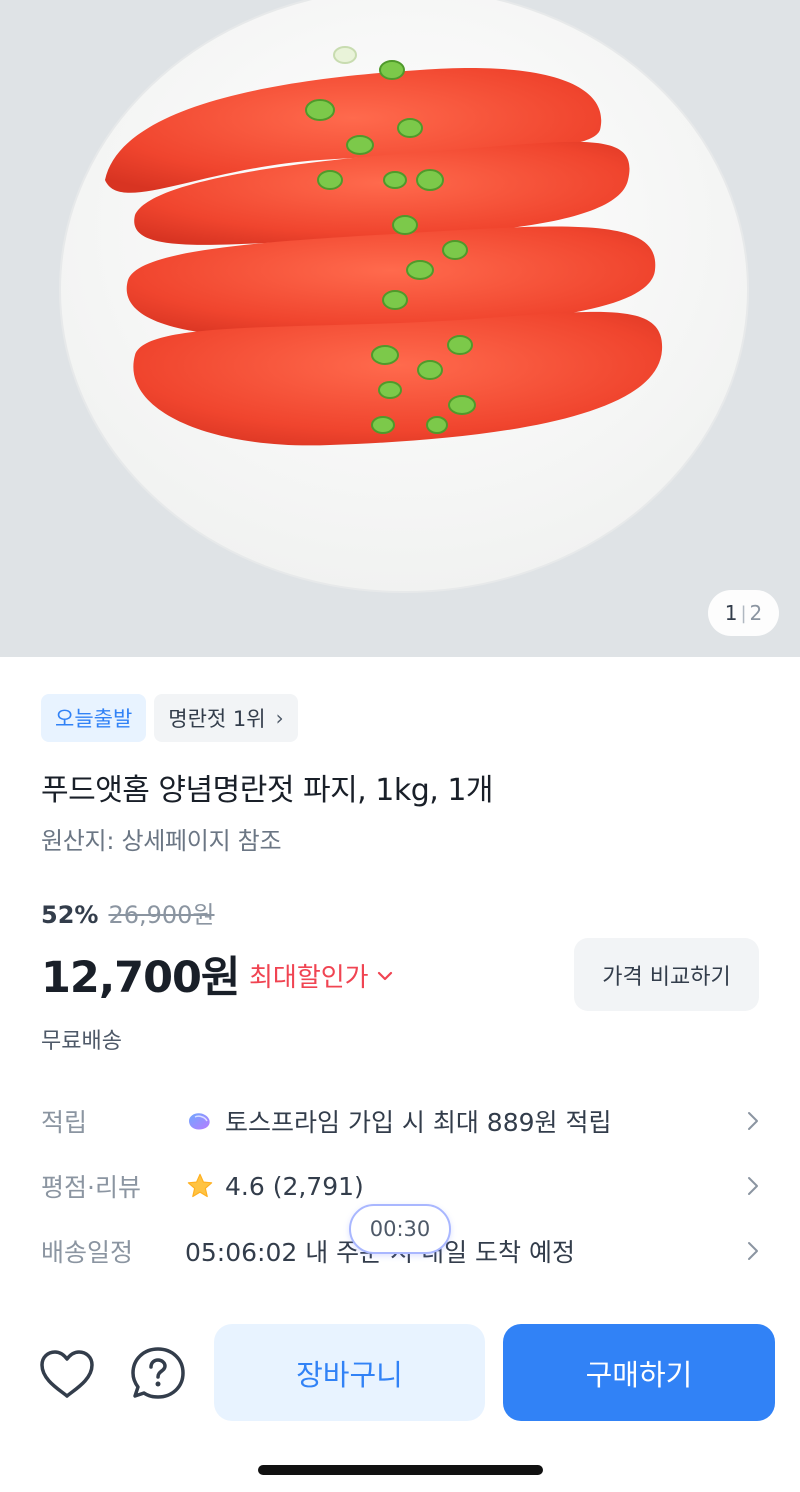 This screenshot has width=800, height=1492. What do you see at coordinates (279, 718) in the screenshot?
I see `chevron-right-icon: ›` at bounding box center [279, 718].